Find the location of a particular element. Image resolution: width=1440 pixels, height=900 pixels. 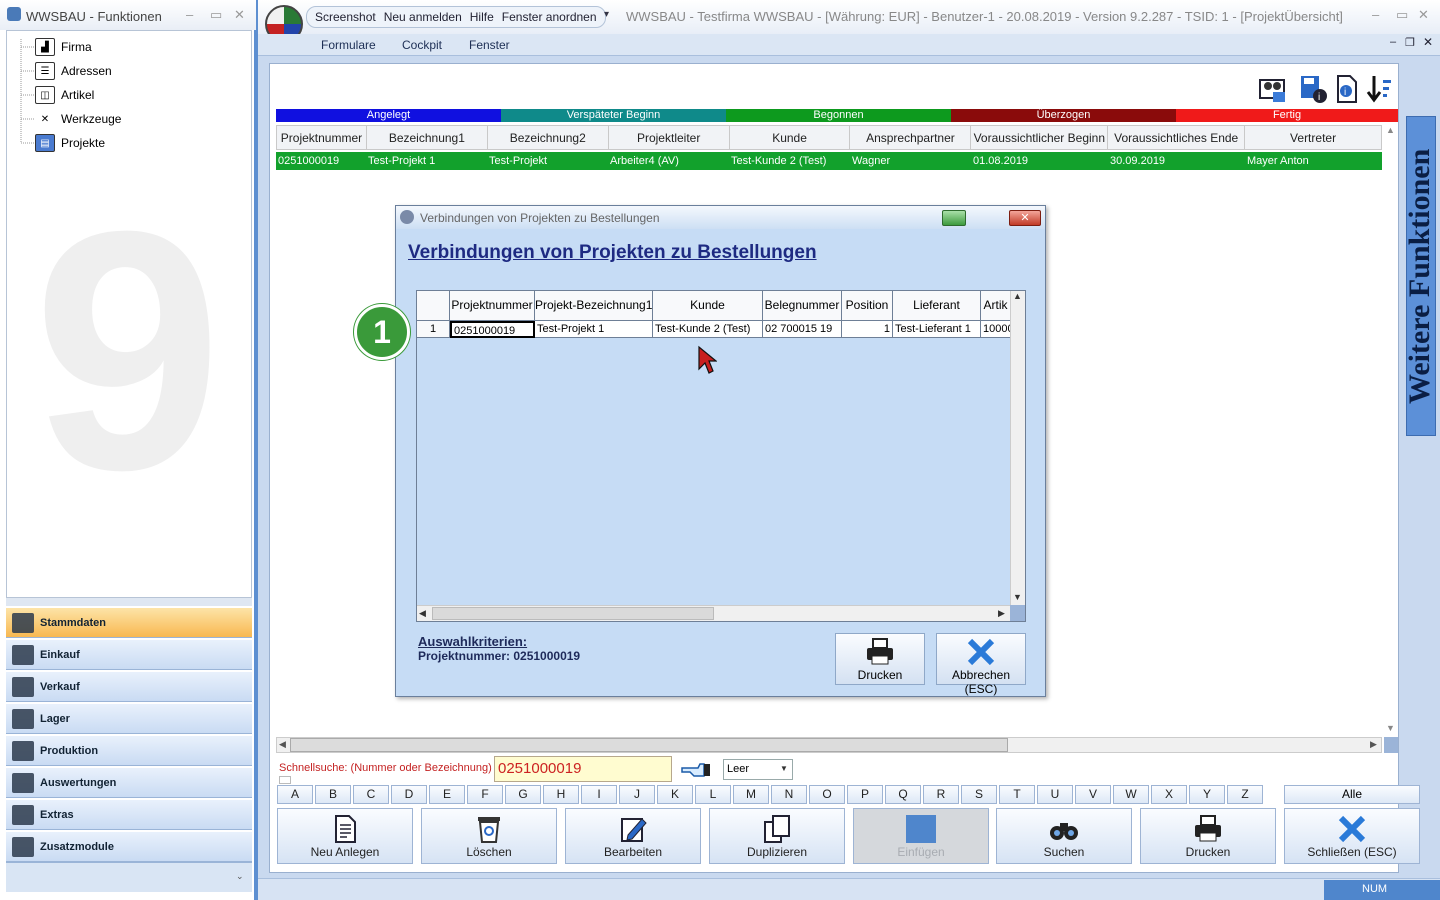

mdi-restore-icon: ❐ is located at coordinates (1410, 42).